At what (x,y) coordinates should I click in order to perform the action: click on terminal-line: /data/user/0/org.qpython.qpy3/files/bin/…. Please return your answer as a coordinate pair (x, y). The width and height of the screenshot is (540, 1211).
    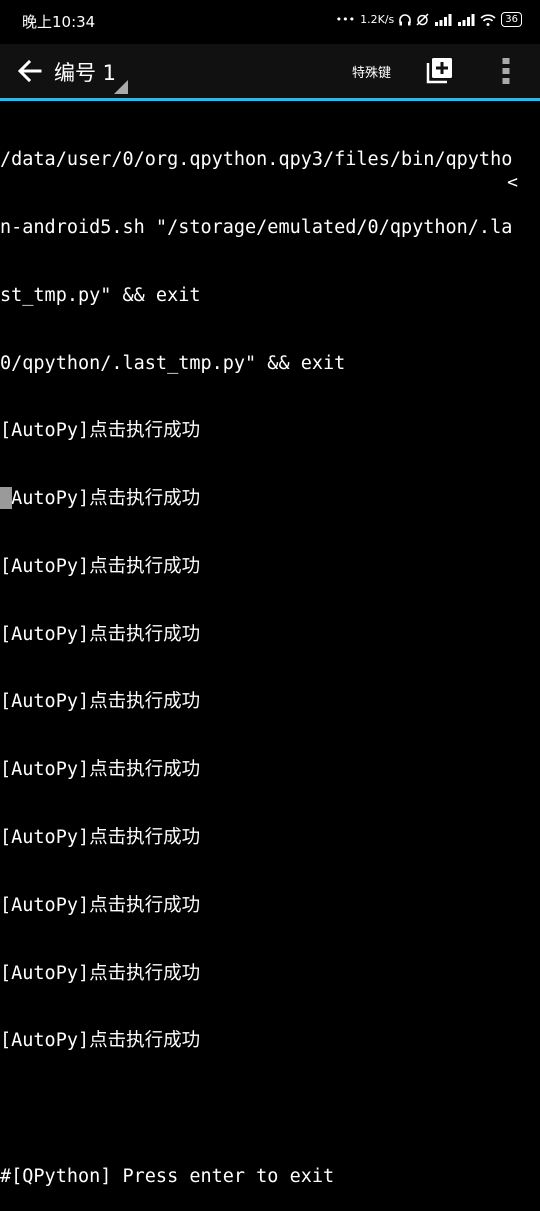
    Looking at the image, I should click on (256, 160).